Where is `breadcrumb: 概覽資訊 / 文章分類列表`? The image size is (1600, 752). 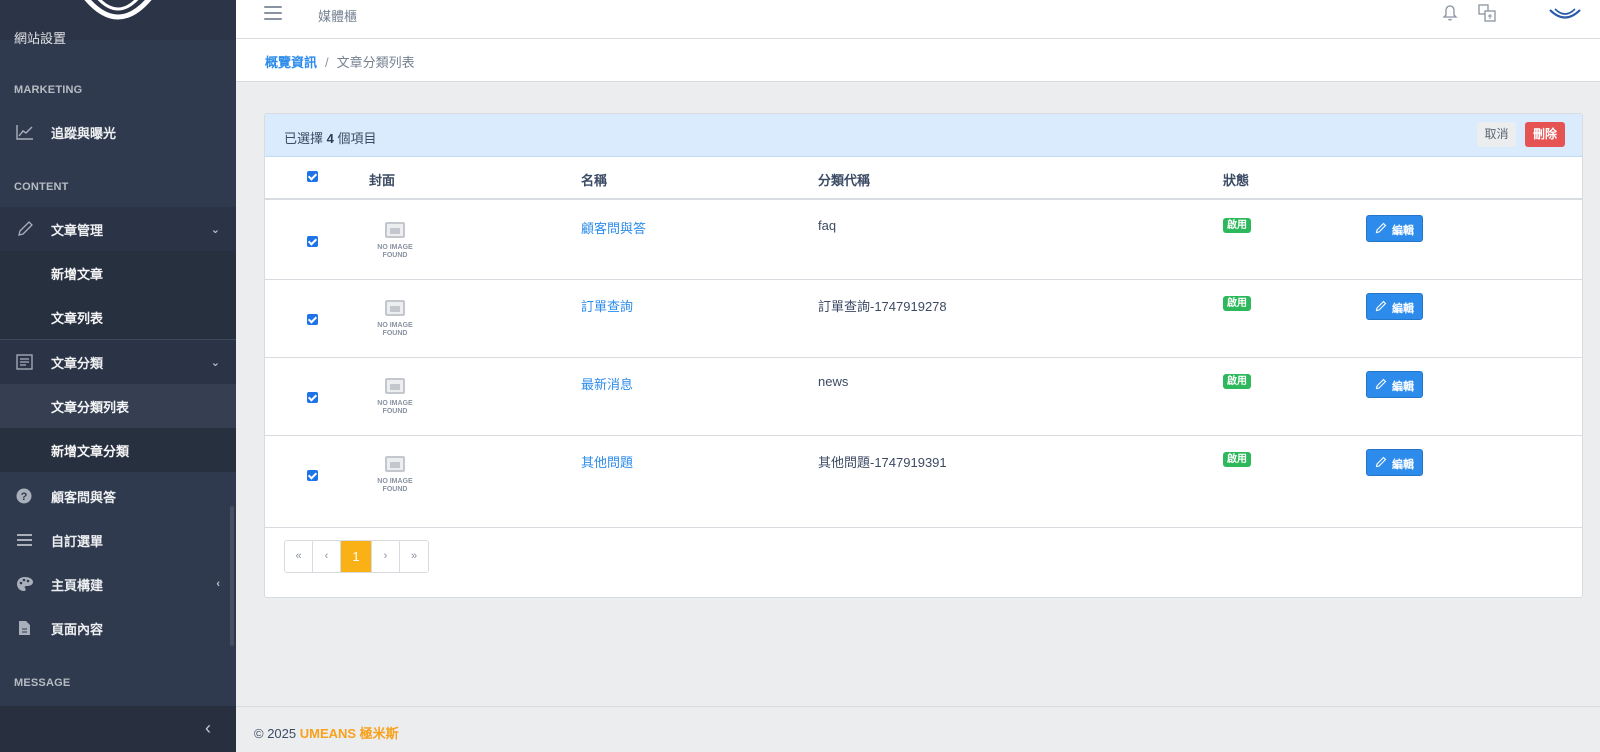 breadcrumb: 概覽資訊 / 文章分類列表 is located at coordinates (340, 61).